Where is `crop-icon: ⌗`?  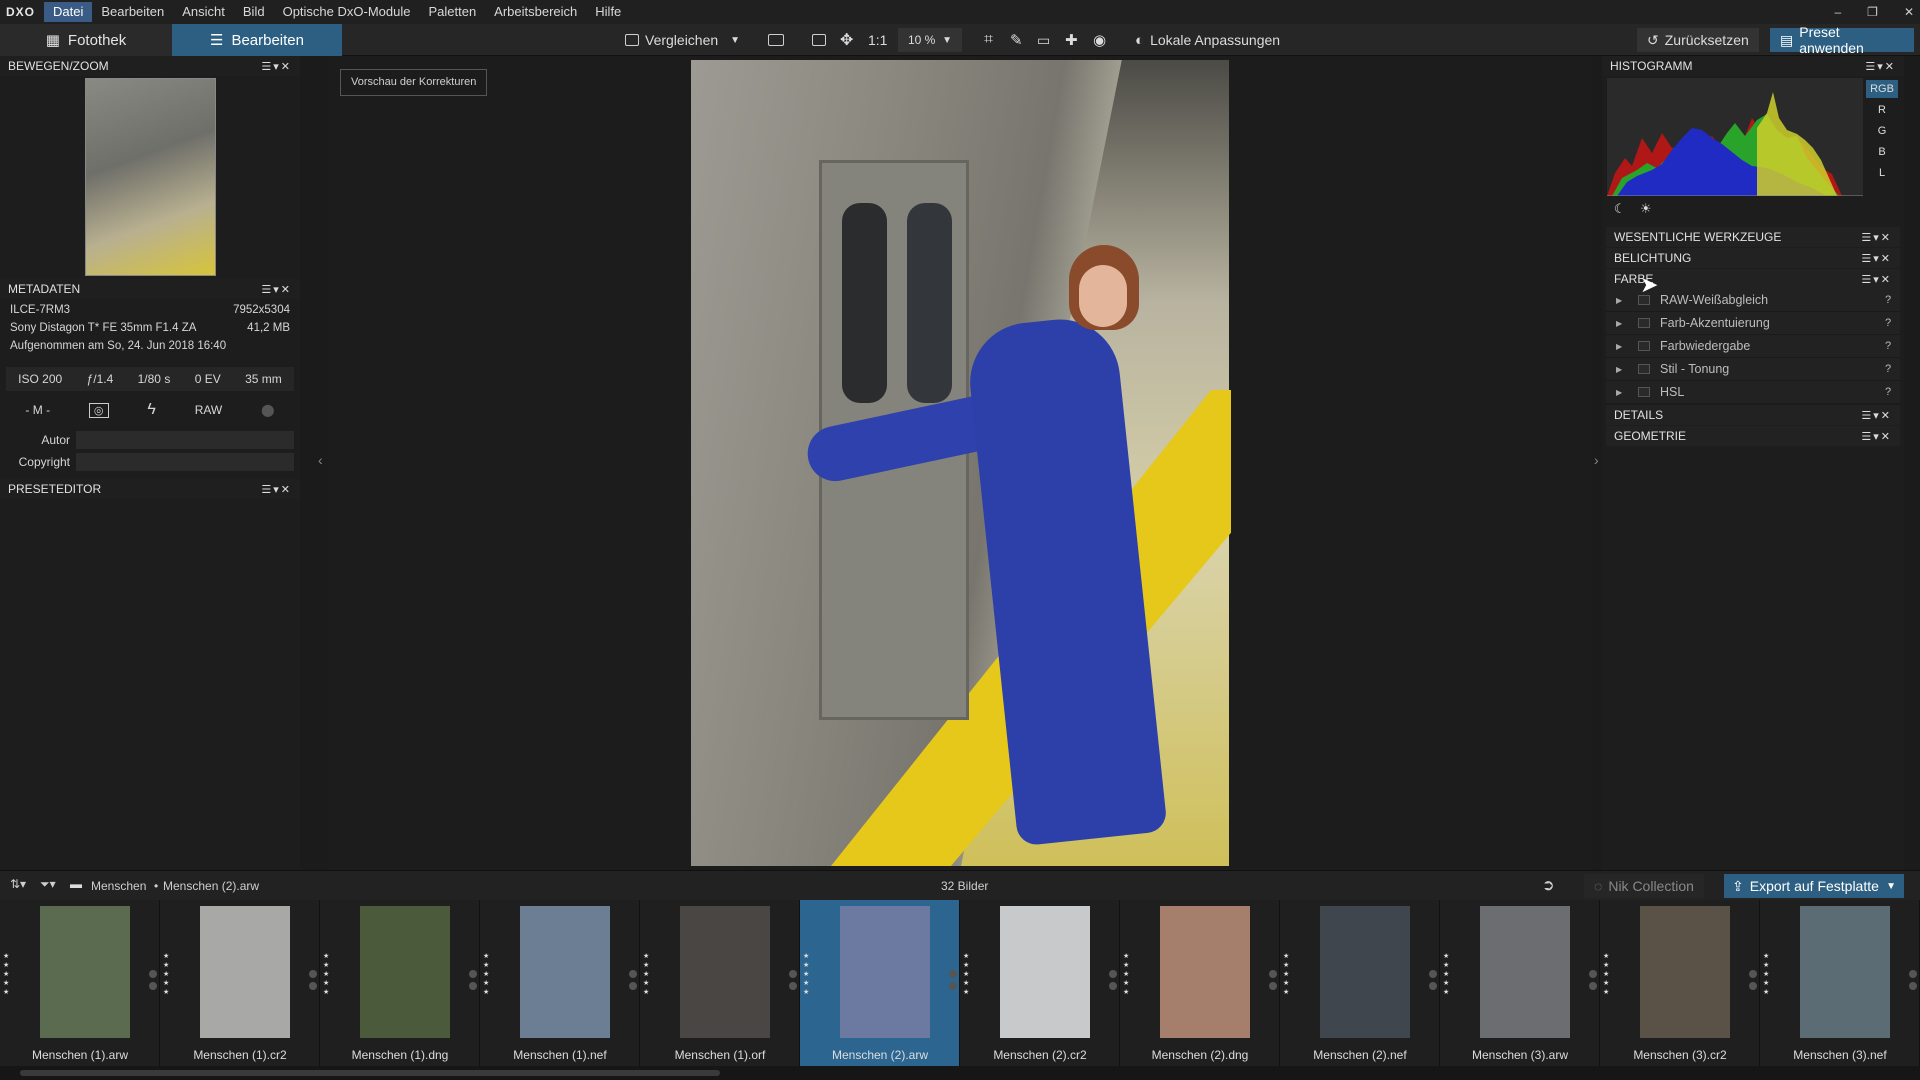
crop-icon: ⌗ is located at coordinates (988, 40).